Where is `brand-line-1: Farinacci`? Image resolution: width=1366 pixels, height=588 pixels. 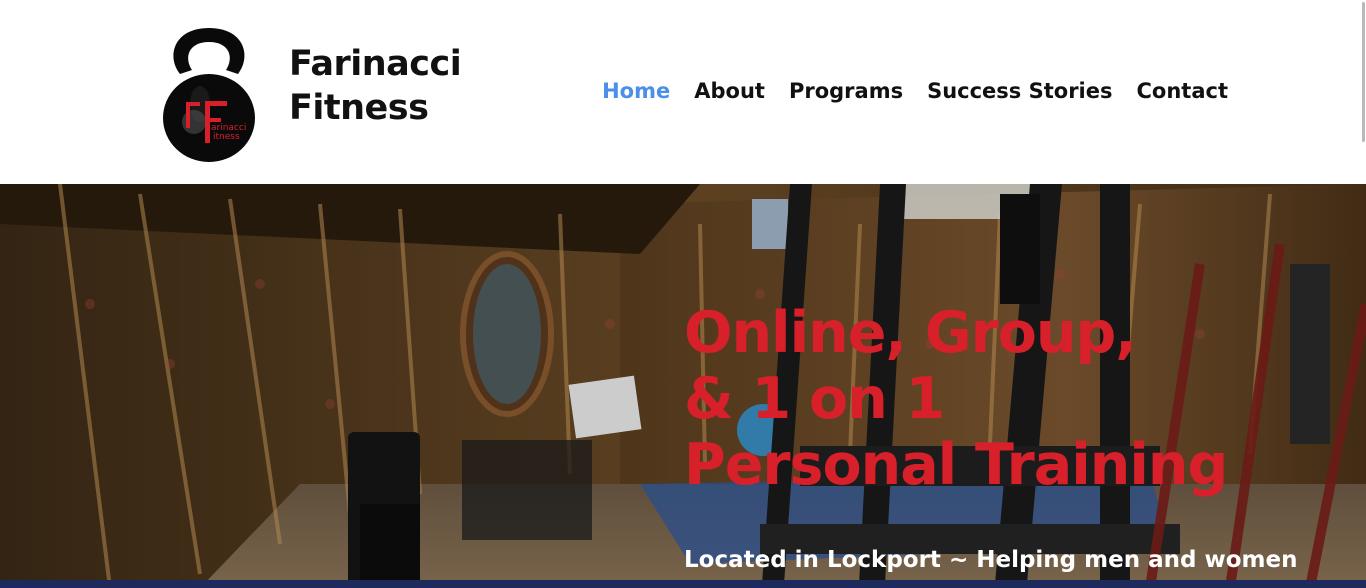 brand-line-1: Farinacci is located at coordinates (375, 64).